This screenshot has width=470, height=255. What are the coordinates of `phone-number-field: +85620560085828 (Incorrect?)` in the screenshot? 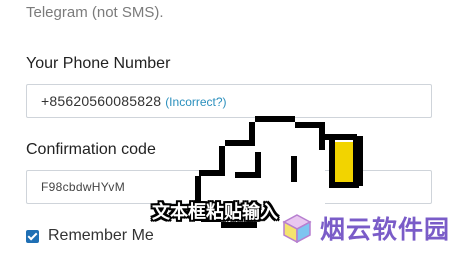 It's located at (229, 101).